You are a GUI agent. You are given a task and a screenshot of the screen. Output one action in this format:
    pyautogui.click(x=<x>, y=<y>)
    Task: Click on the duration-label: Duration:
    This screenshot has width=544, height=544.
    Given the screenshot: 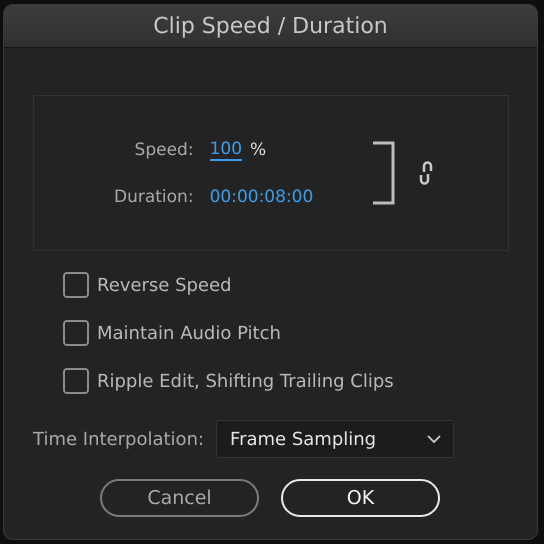 What is the action you would take?
    pyautogui.click(x=154, y=197)
    